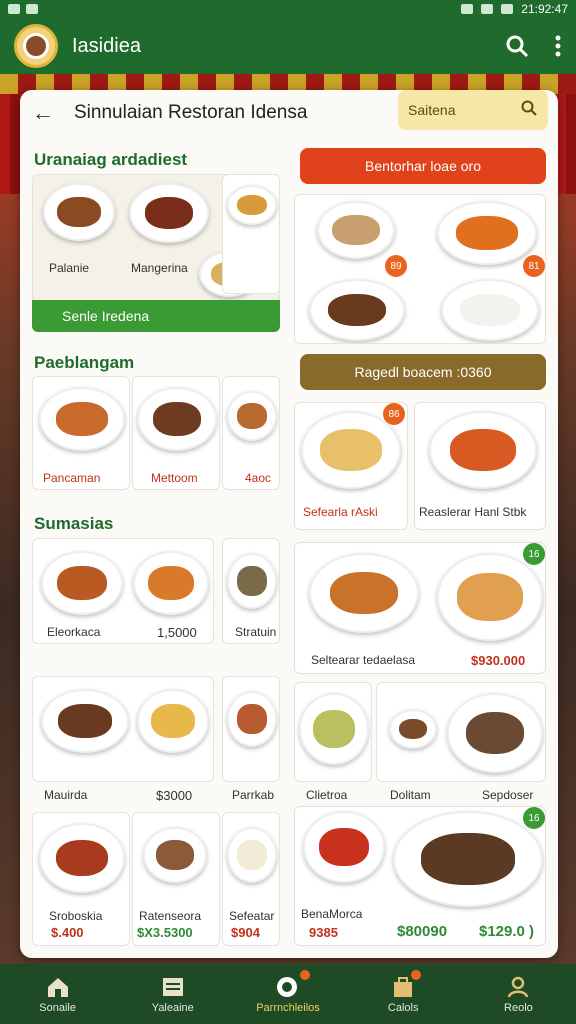 This screenshot has height=1024, width=576. I want to click on back-arrow-icon: ←, so click(46, 113).